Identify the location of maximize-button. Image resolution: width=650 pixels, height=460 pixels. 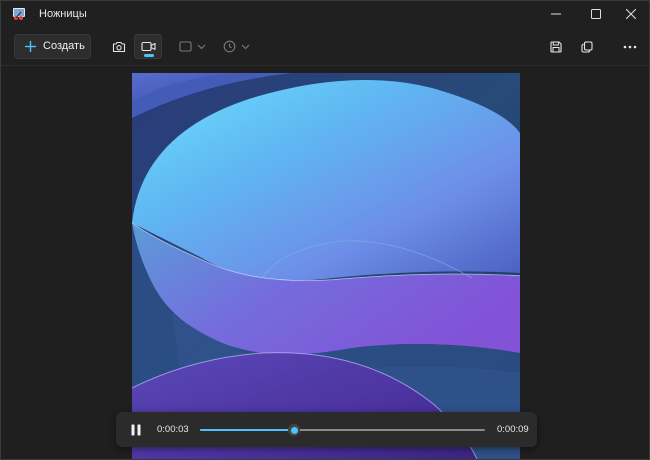
(596, 14).